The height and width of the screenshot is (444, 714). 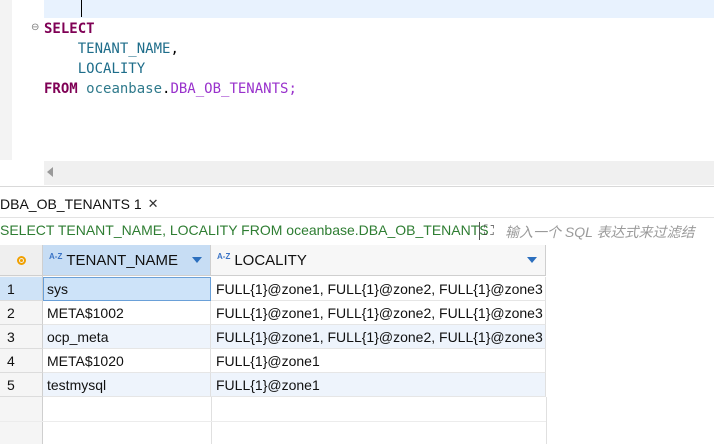 I want to click on row-number: 2, so click(x=21, y=313).